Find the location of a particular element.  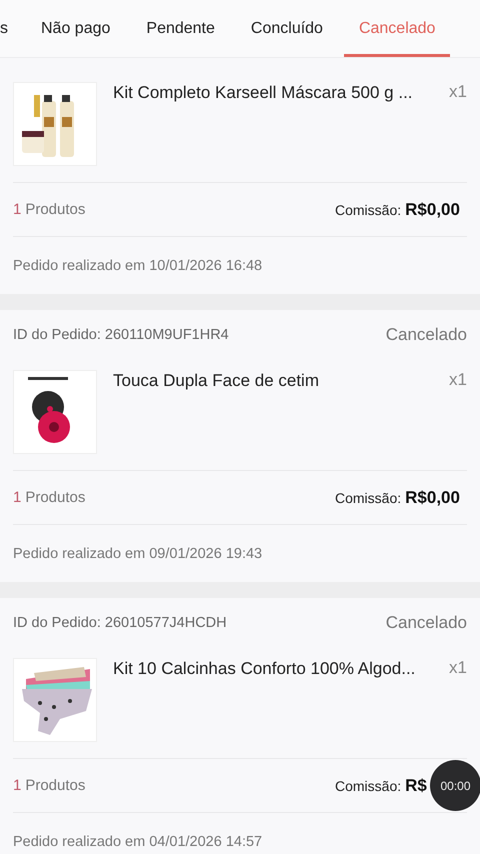

product-name: Touca Dupla Face de cetim is located at coordinates (269, 381).